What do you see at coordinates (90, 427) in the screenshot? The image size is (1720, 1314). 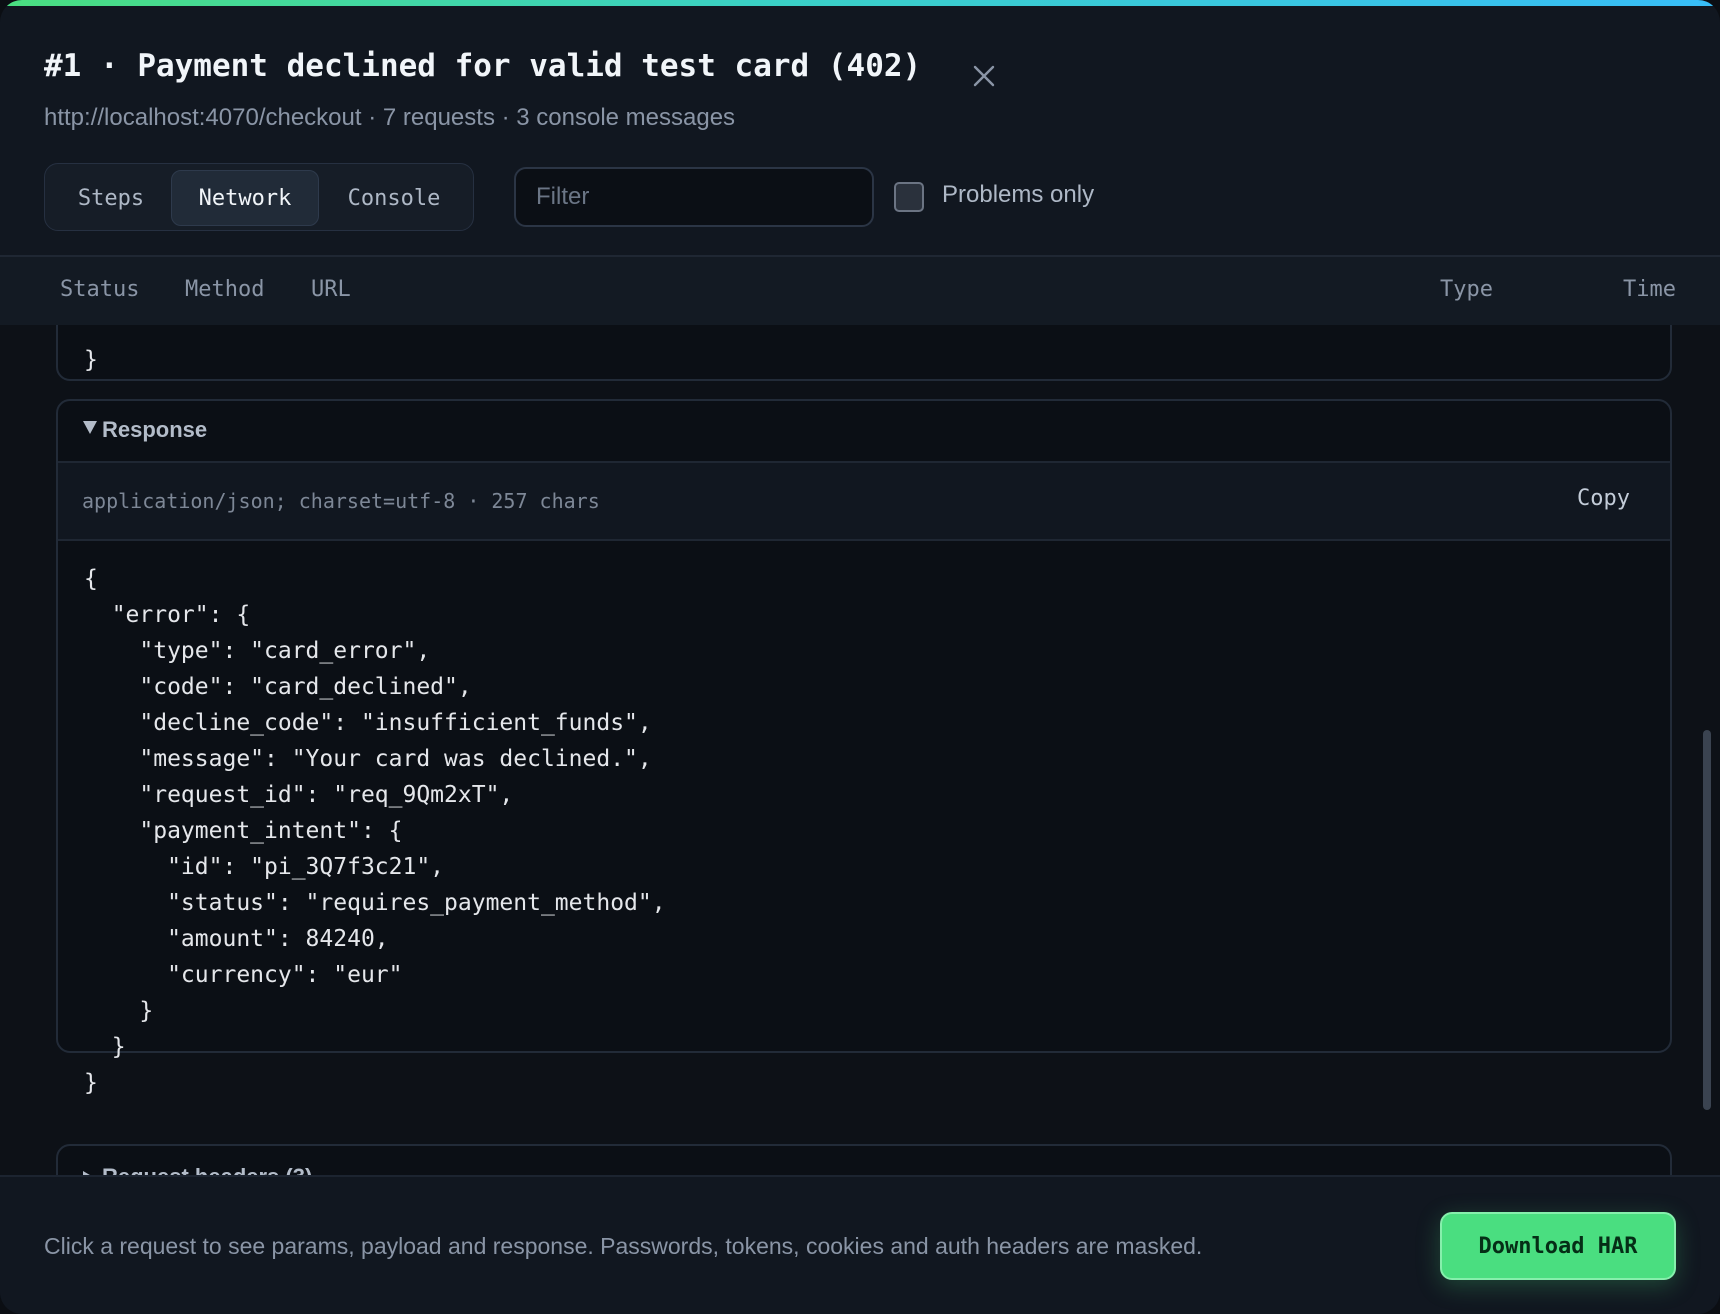 I see `triangle-down-icon` at bounding box center [90, 427].